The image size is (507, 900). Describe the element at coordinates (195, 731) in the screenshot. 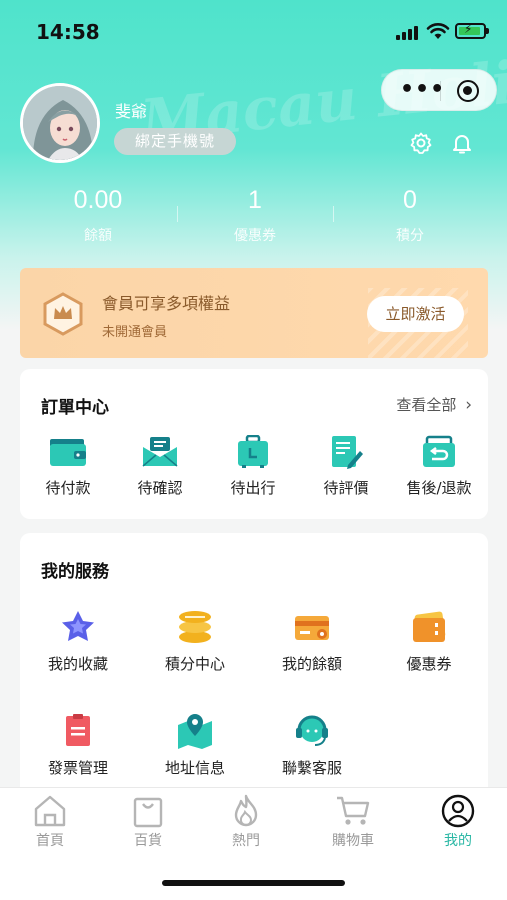

I see `map-pin-icon` at that location.